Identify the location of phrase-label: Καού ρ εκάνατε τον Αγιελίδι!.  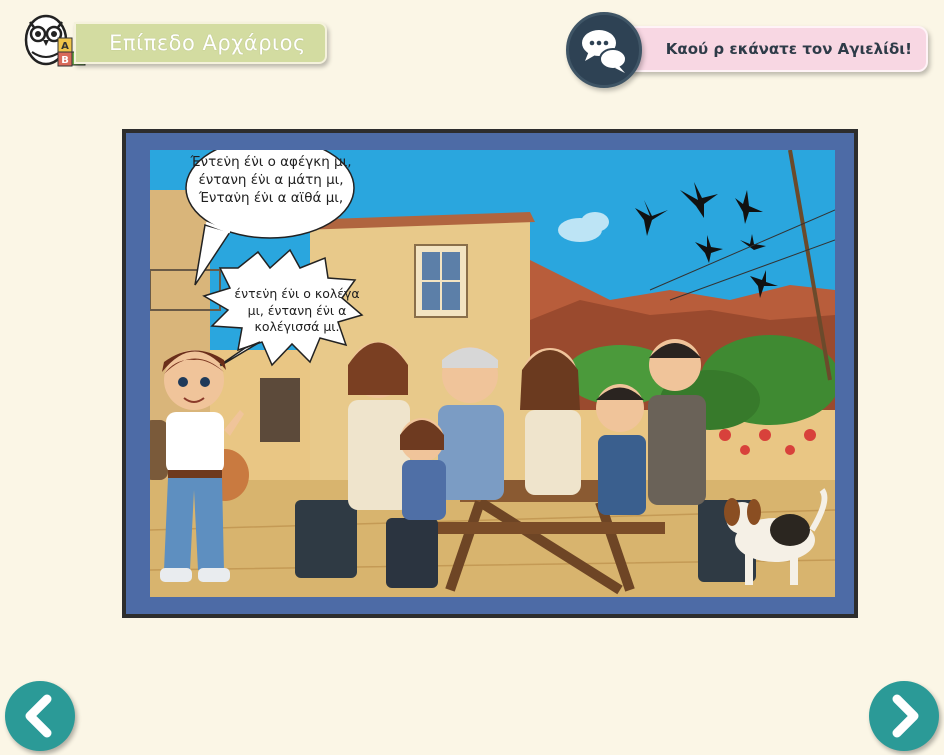
(788, 49).